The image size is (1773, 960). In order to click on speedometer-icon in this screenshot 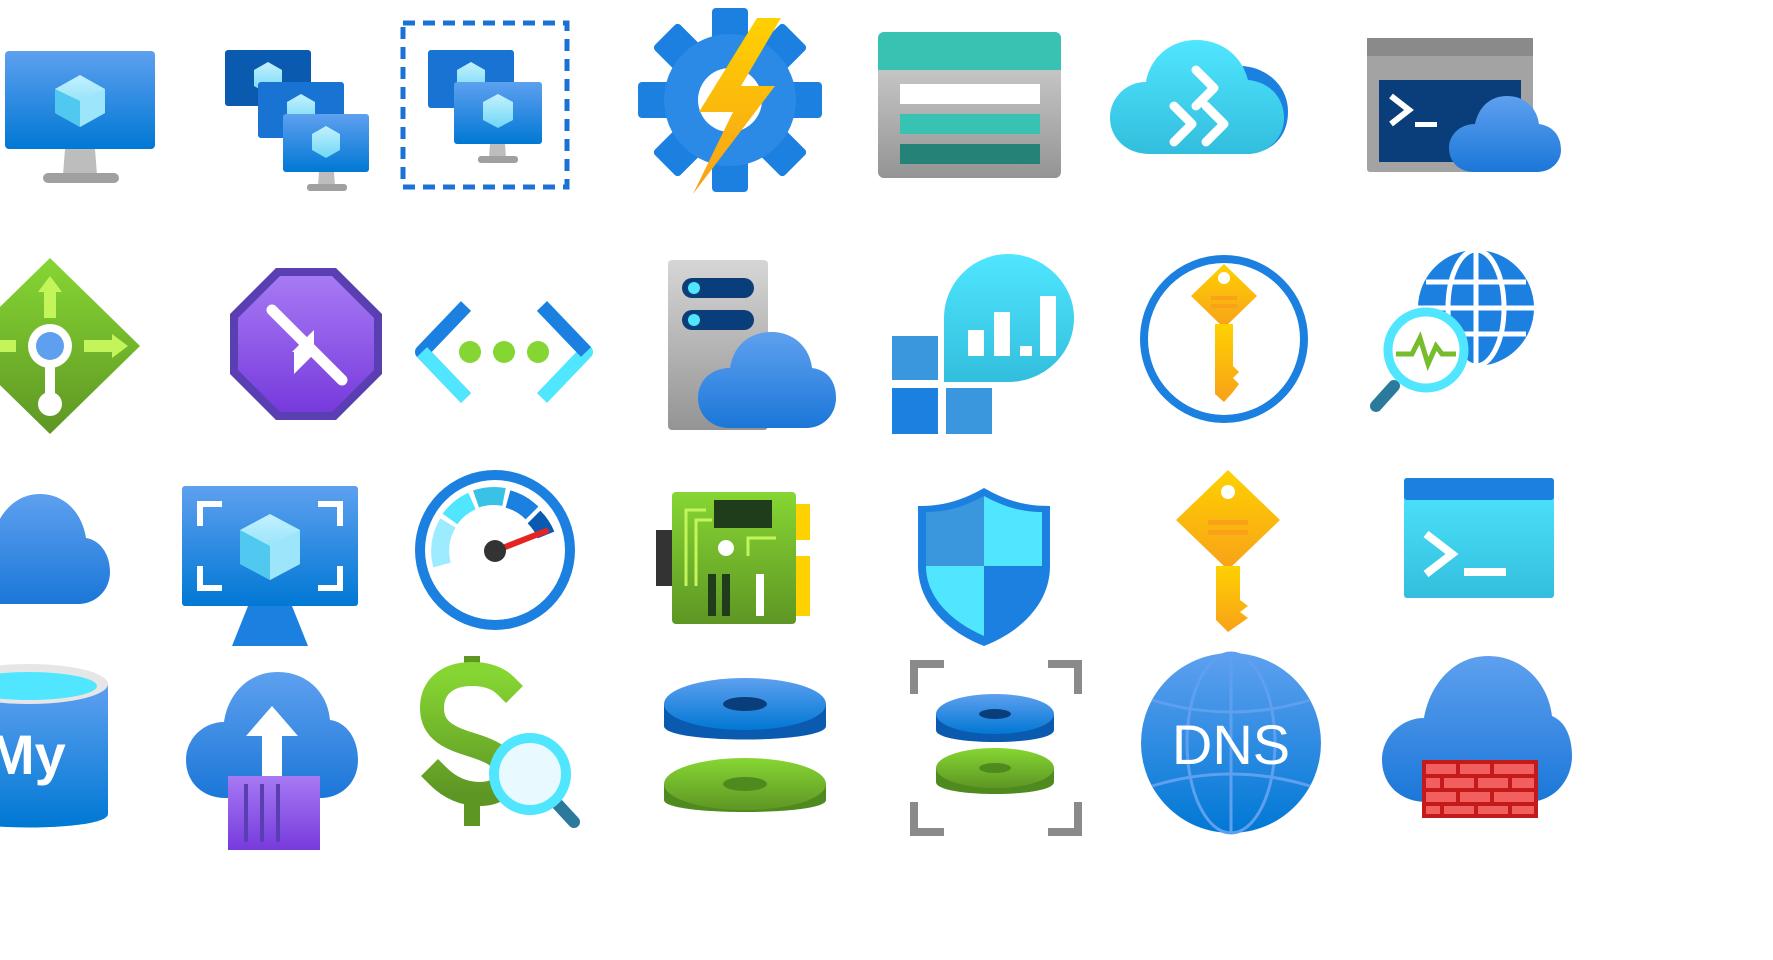, I will do `click(495, 550)`.